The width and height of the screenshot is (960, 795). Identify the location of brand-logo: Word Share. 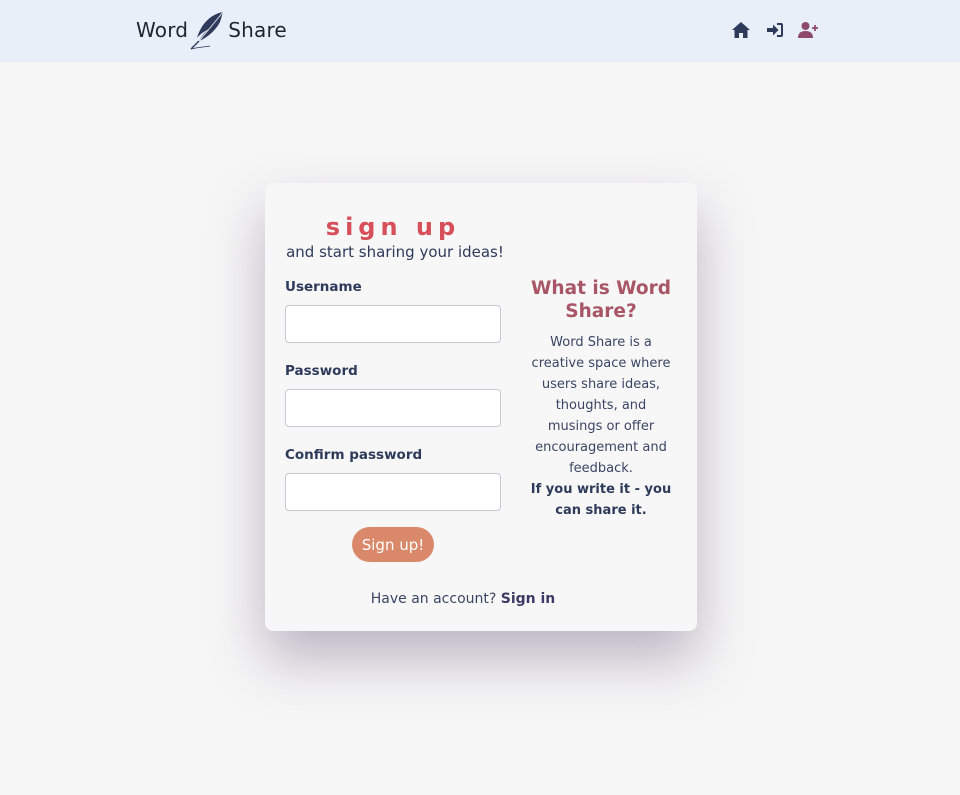
(211, 30).